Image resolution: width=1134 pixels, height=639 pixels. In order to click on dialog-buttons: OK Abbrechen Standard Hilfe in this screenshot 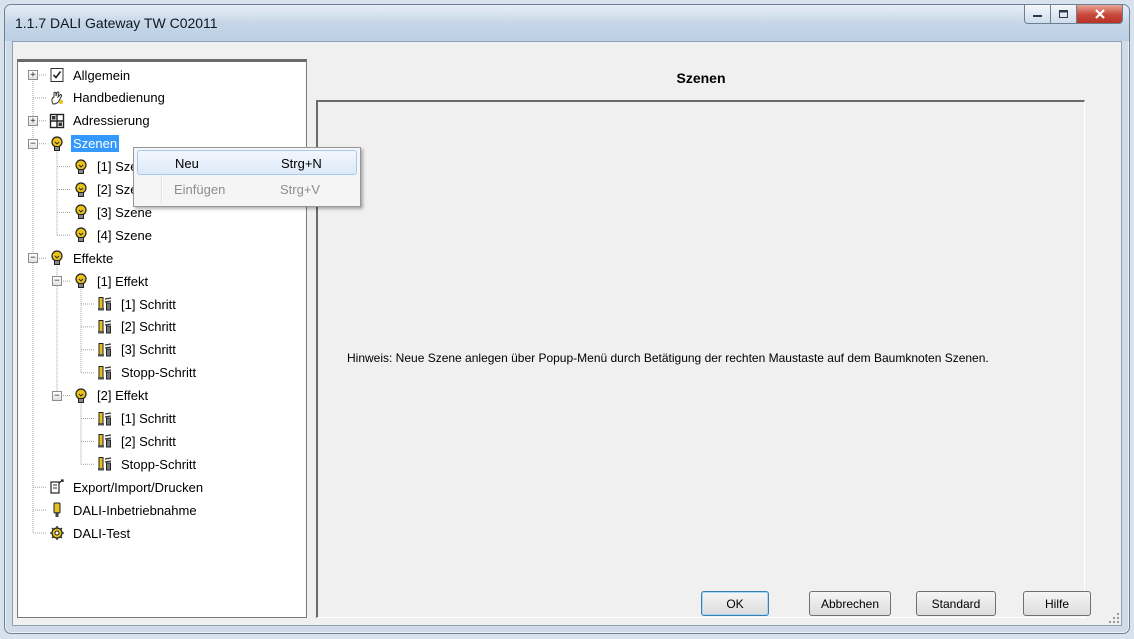, I will do `click(567, 604)`.